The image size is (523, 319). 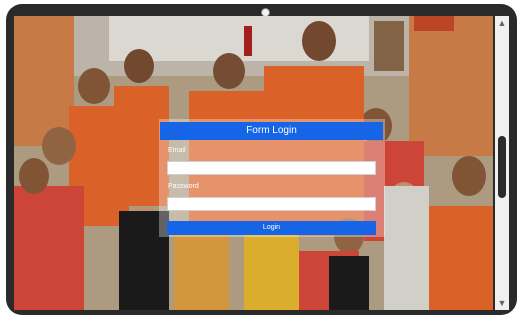 I want to click on vertical-scrollbar: ▲ ▼, so click(x=502, y=163).